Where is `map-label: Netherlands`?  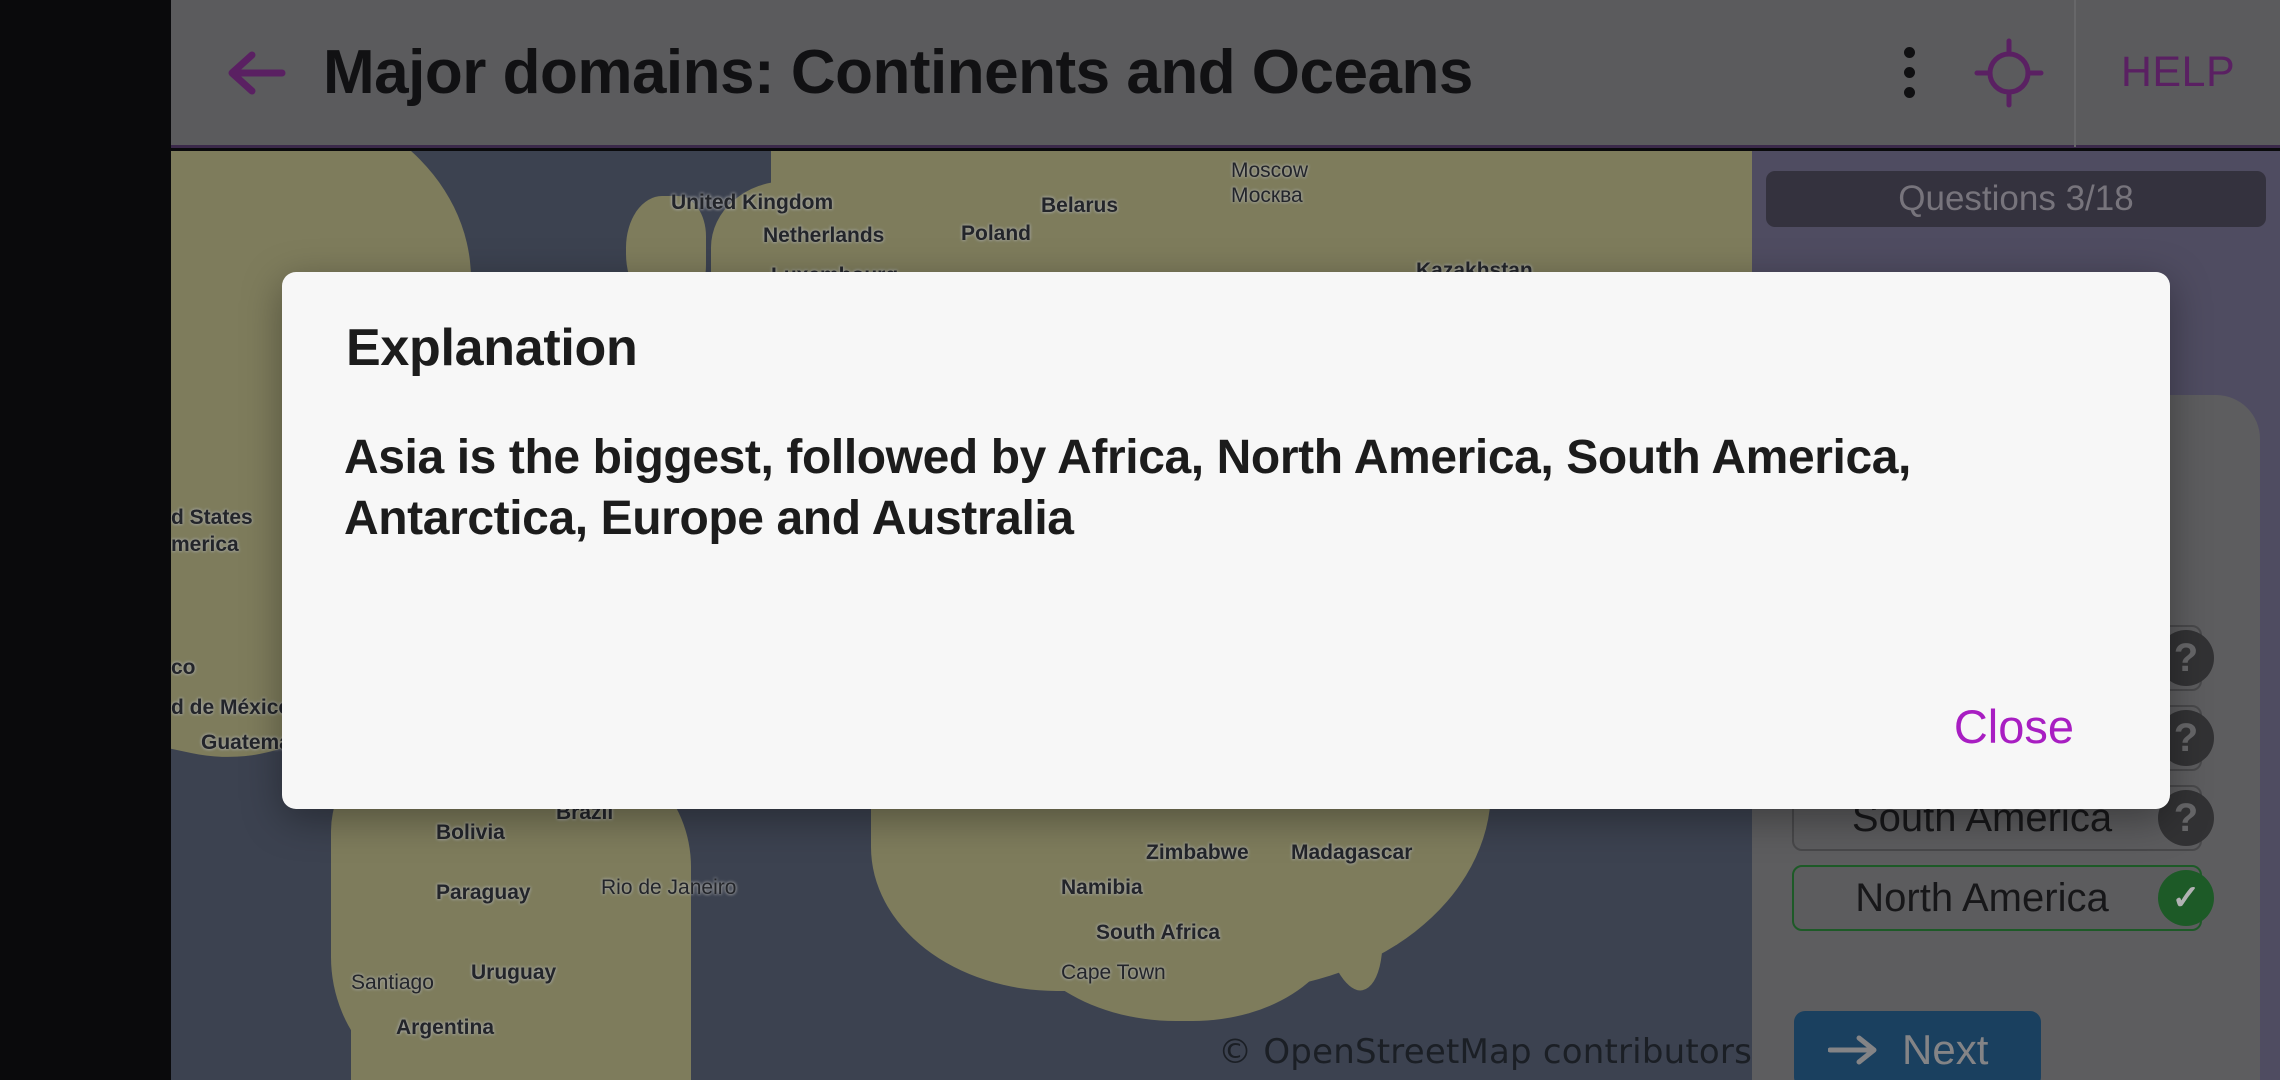 map-label: Netherlands is located at coordinates (824, 235).